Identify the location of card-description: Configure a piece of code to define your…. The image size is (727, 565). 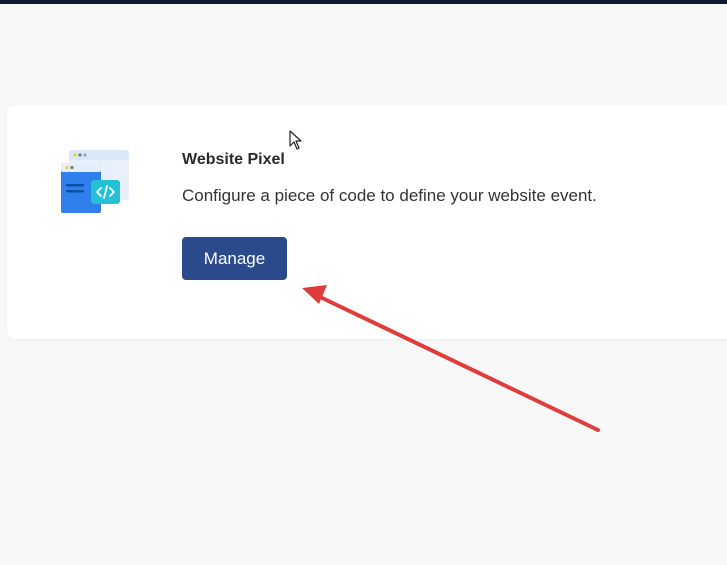
(389, 195).